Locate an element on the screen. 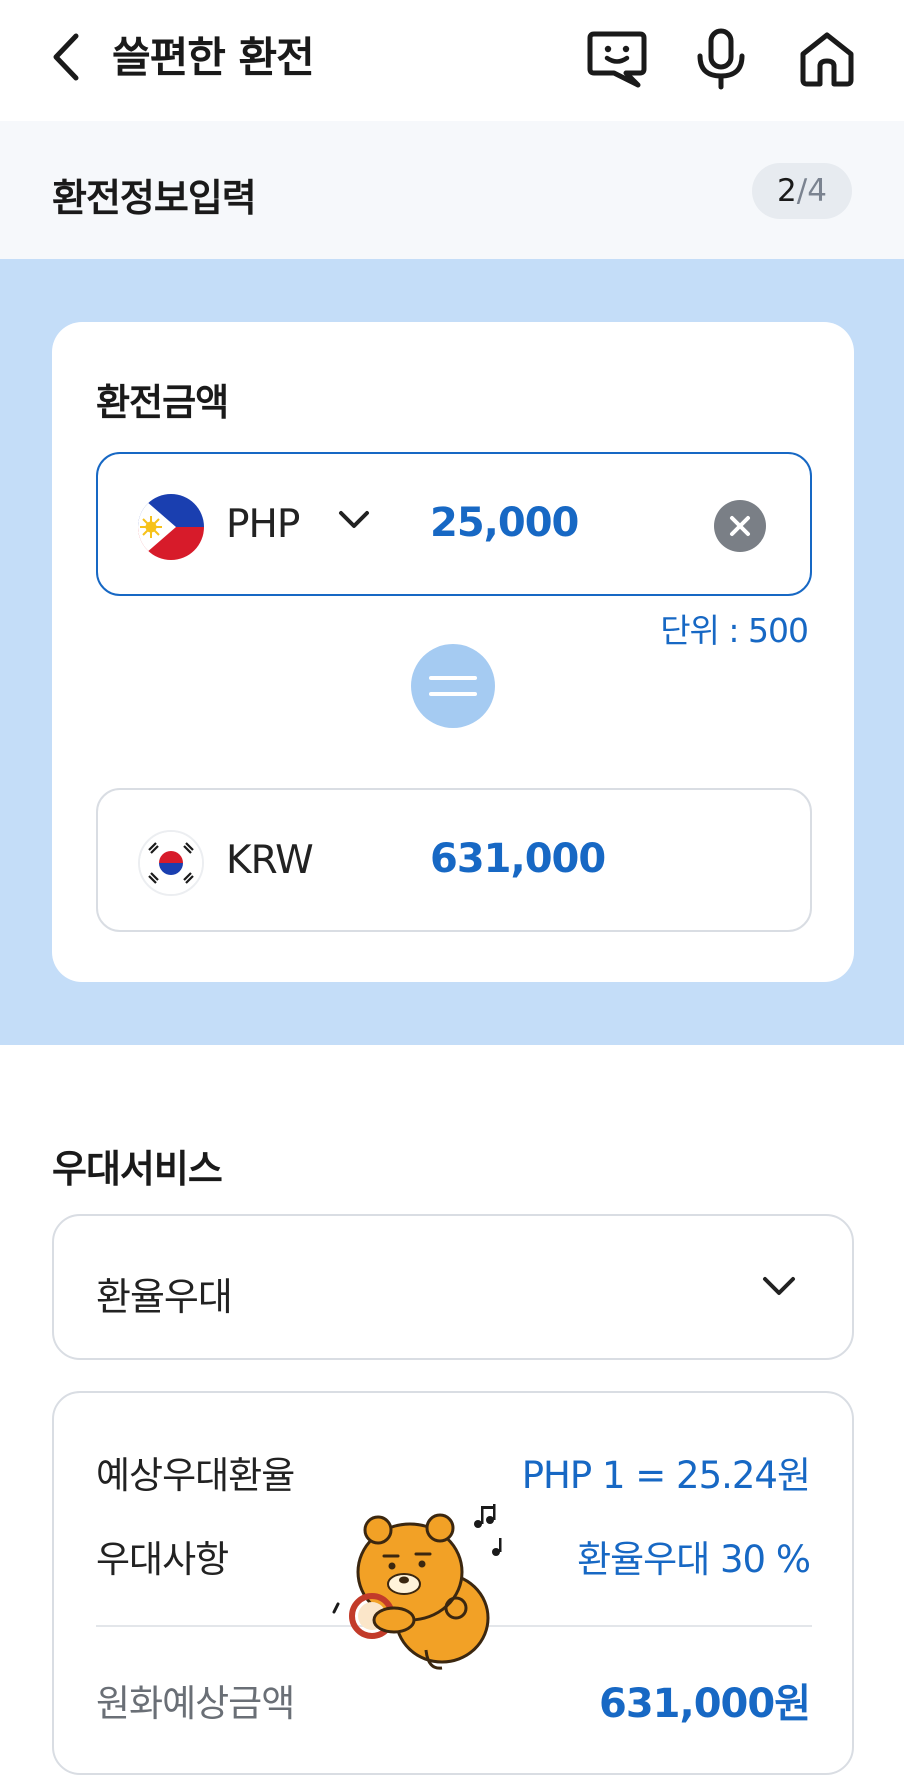  from-amount-field: PHP 25,000 is located at coordinates (454, 524).